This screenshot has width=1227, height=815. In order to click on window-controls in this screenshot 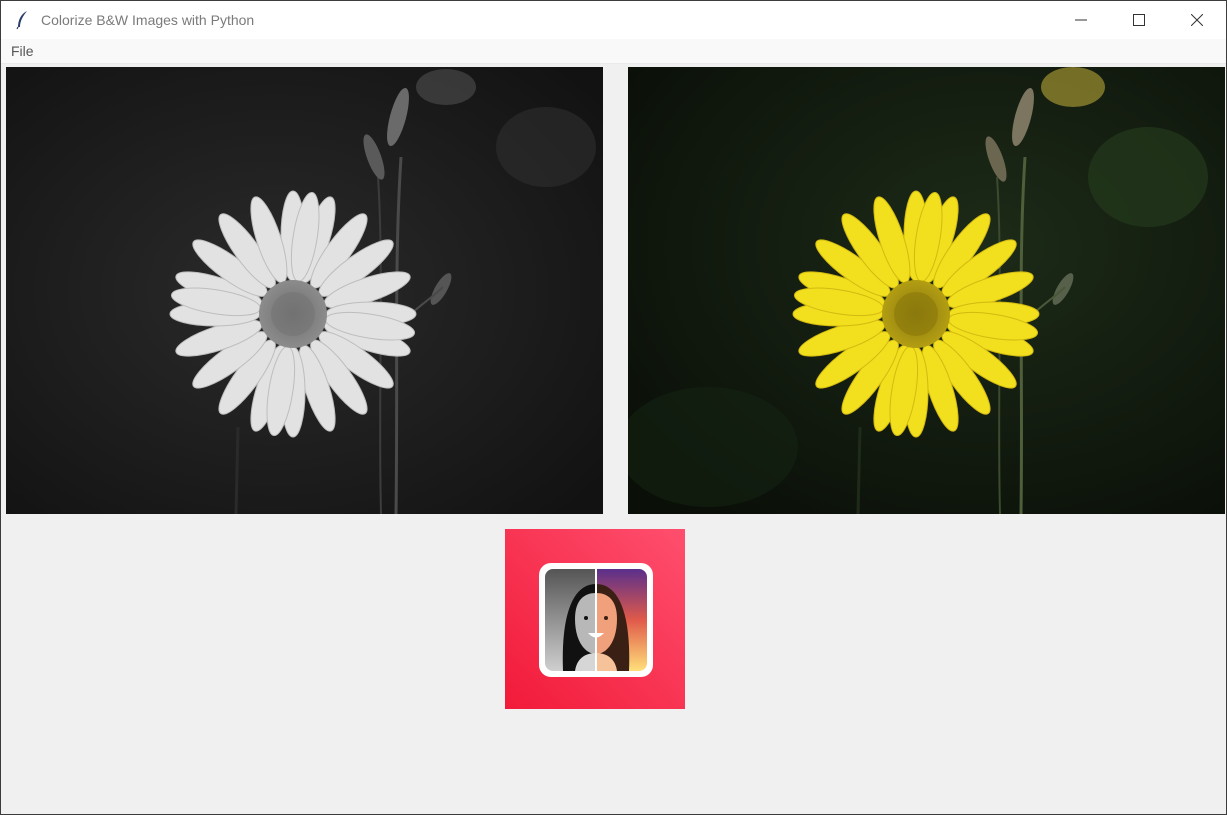, I will do `click(1139, 20)`.